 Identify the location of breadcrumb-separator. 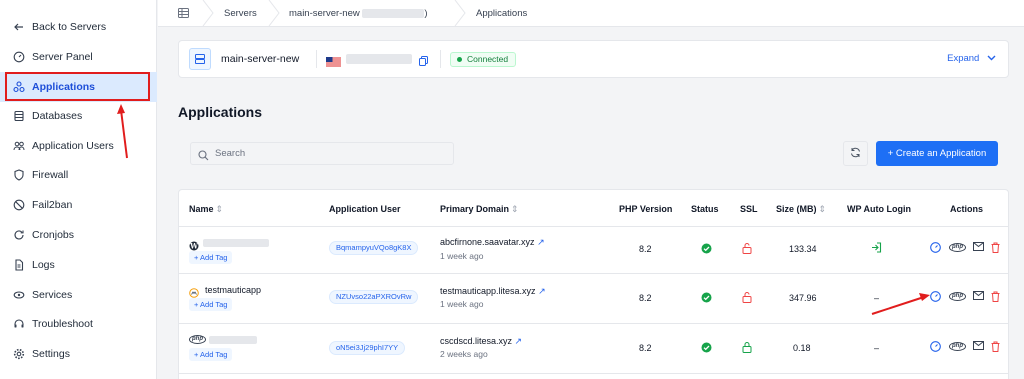
(208, 13).